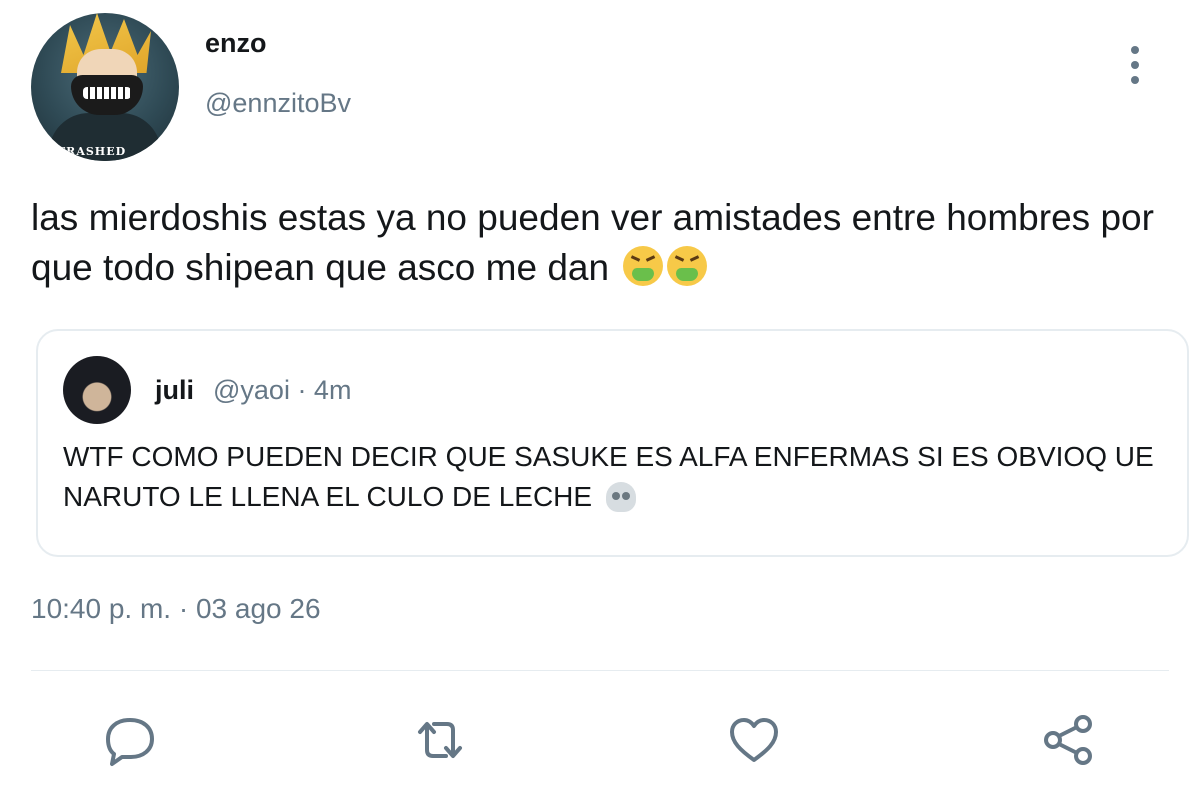 The width and height of the screenshot is (1199, 805). I want to click on divider, so click(600, 670).